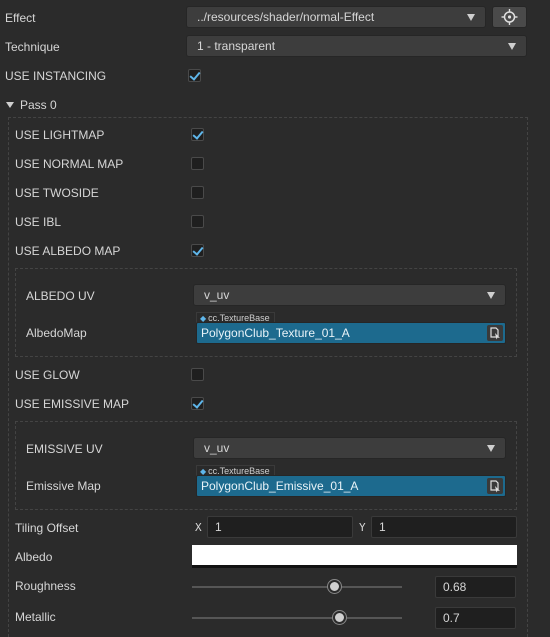  What do you see at coordinates (339, 617) in the screenshot?
I see `metallic-slider-handle` at bounding box center [339, 617].